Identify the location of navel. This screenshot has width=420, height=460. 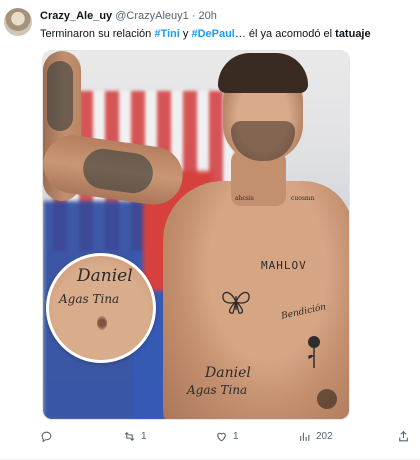
(102, 323).